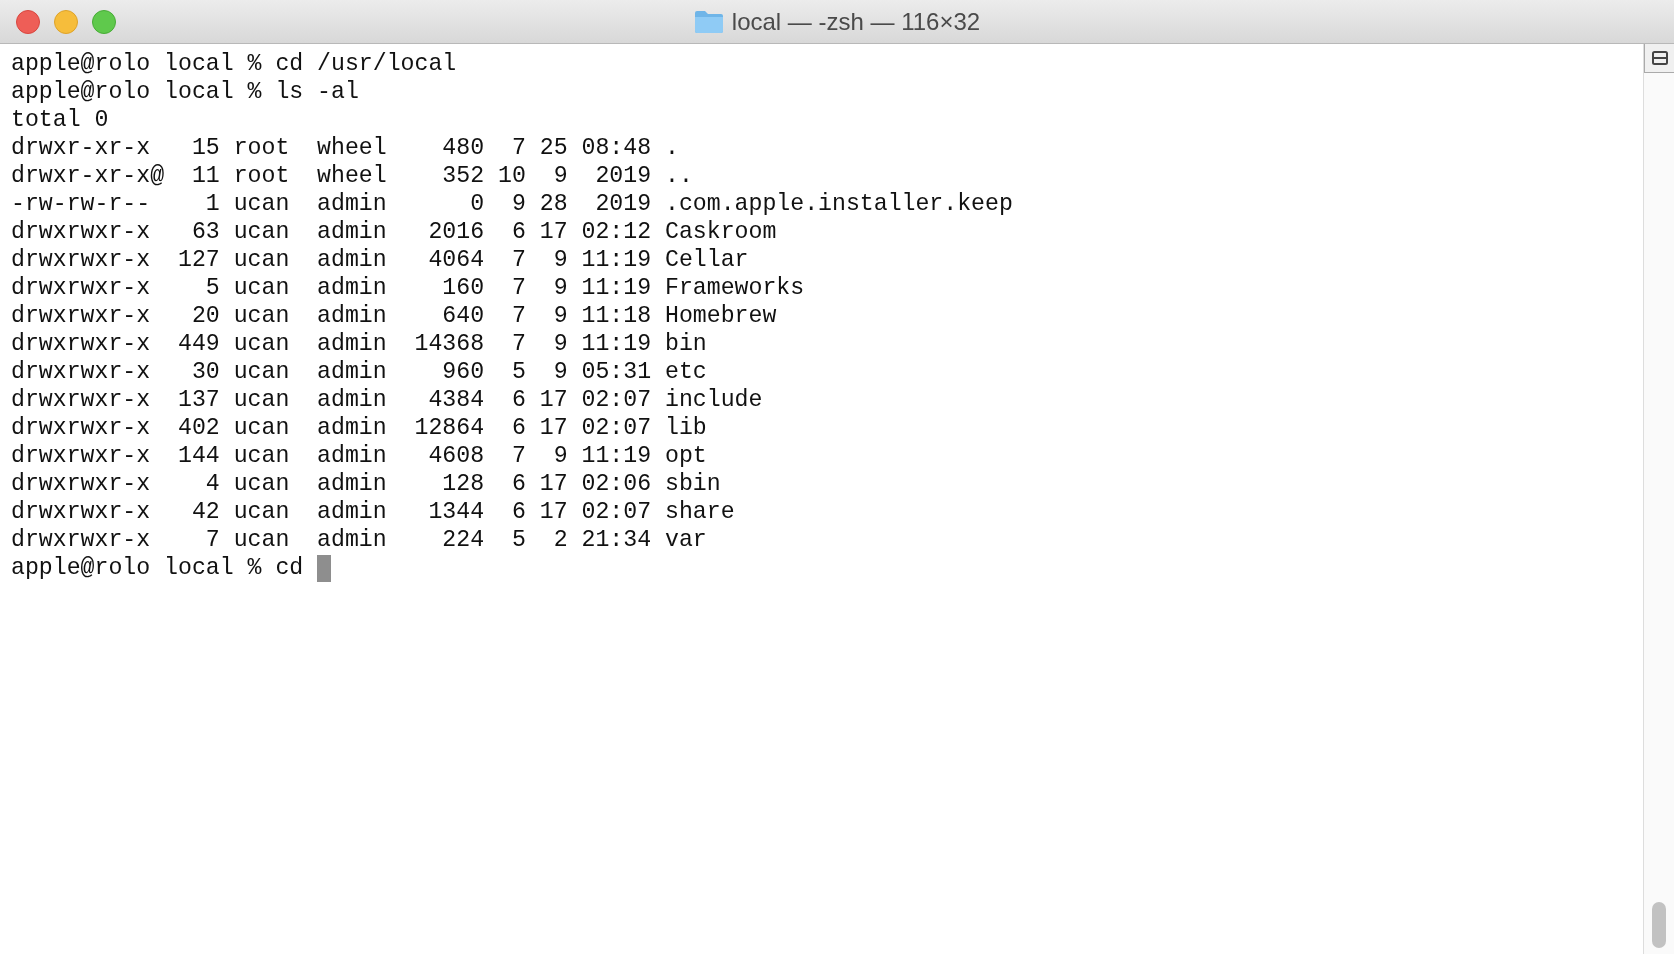 This screenshot has height=954, width=1674. What do you see at coordinates (359, 372) in the screenshot?
I see `terminal-line: drwxrwxr-x 30 ucan admin 960 5 9 05:31 etc` at bounding box center [359, 372].